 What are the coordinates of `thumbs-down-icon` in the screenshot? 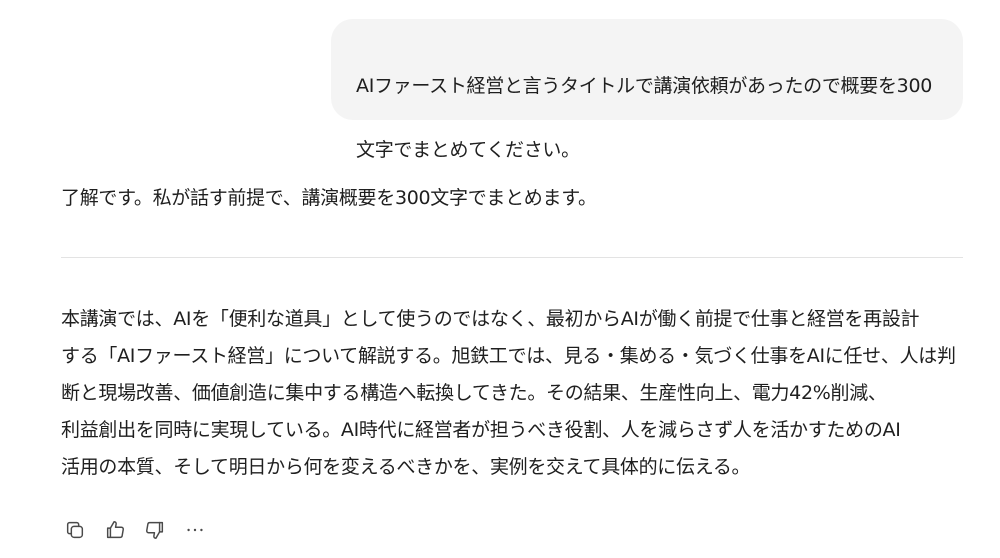 It's located at (155, 530).